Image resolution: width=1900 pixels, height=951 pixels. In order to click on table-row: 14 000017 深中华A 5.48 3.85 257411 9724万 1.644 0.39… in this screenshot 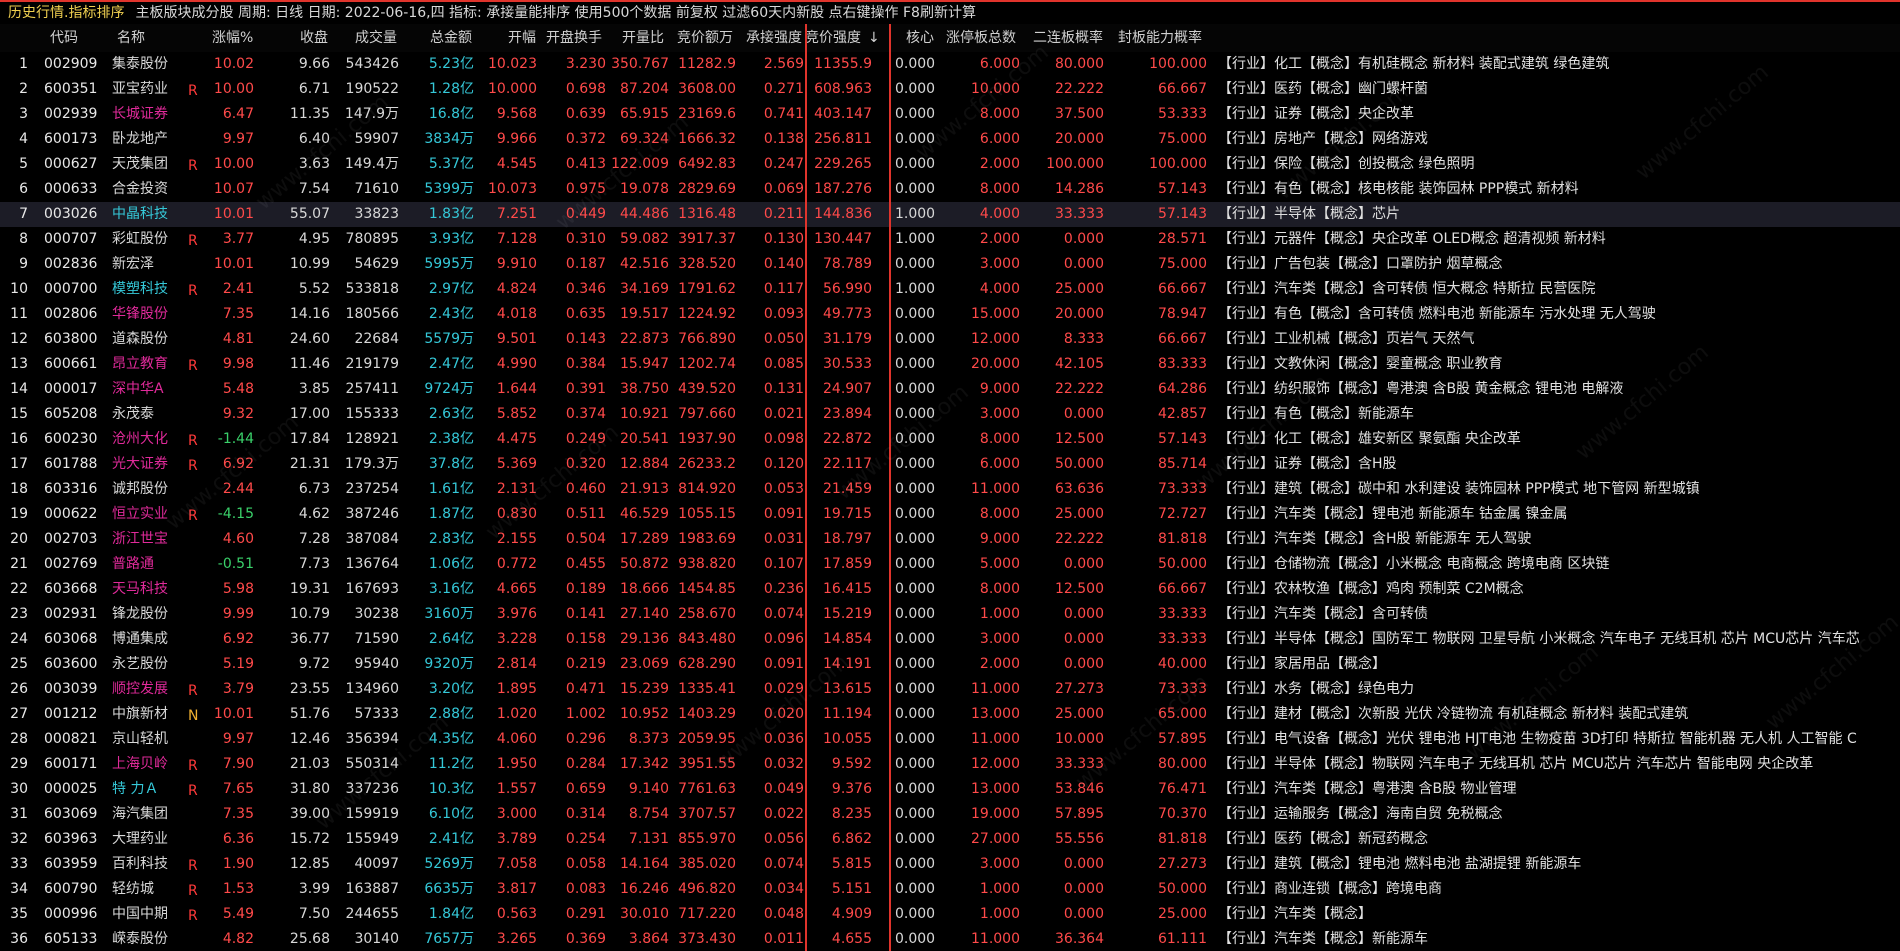, I will do `click(950, 389)`.